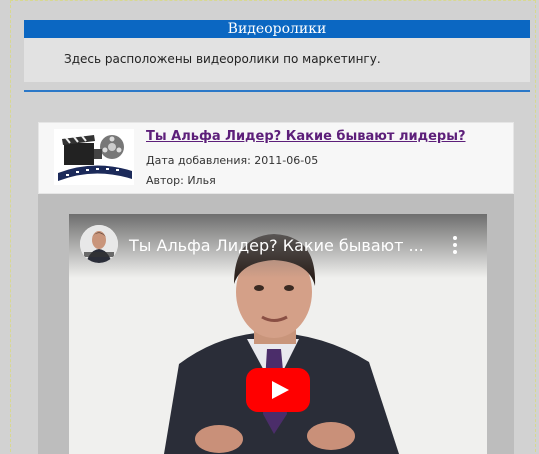 The width and height of the screenshot is (539, 454). What do you see at coordinates (278, 390) in the screenshot?
I see `play-icon` at bounding box center [278, 390].